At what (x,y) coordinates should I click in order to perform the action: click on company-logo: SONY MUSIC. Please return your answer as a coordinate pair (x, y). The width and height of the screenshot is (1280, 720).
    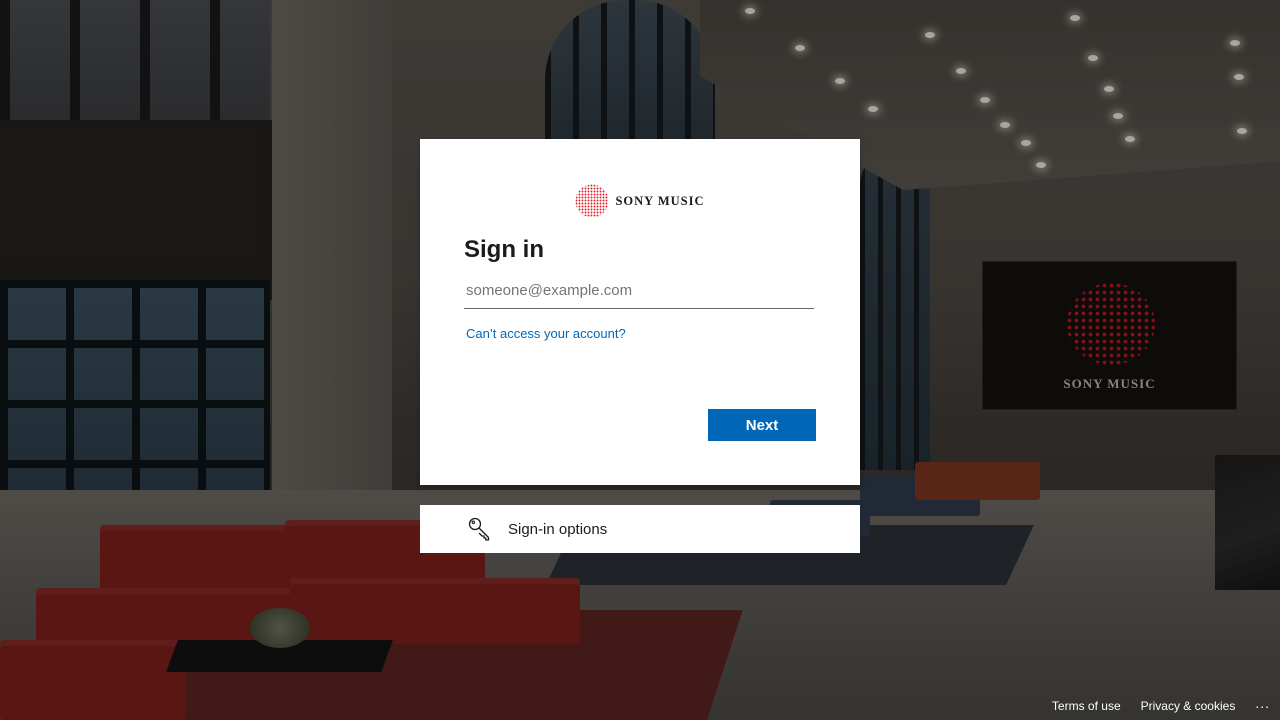
    Looking at the image, I should click on (640, 201).